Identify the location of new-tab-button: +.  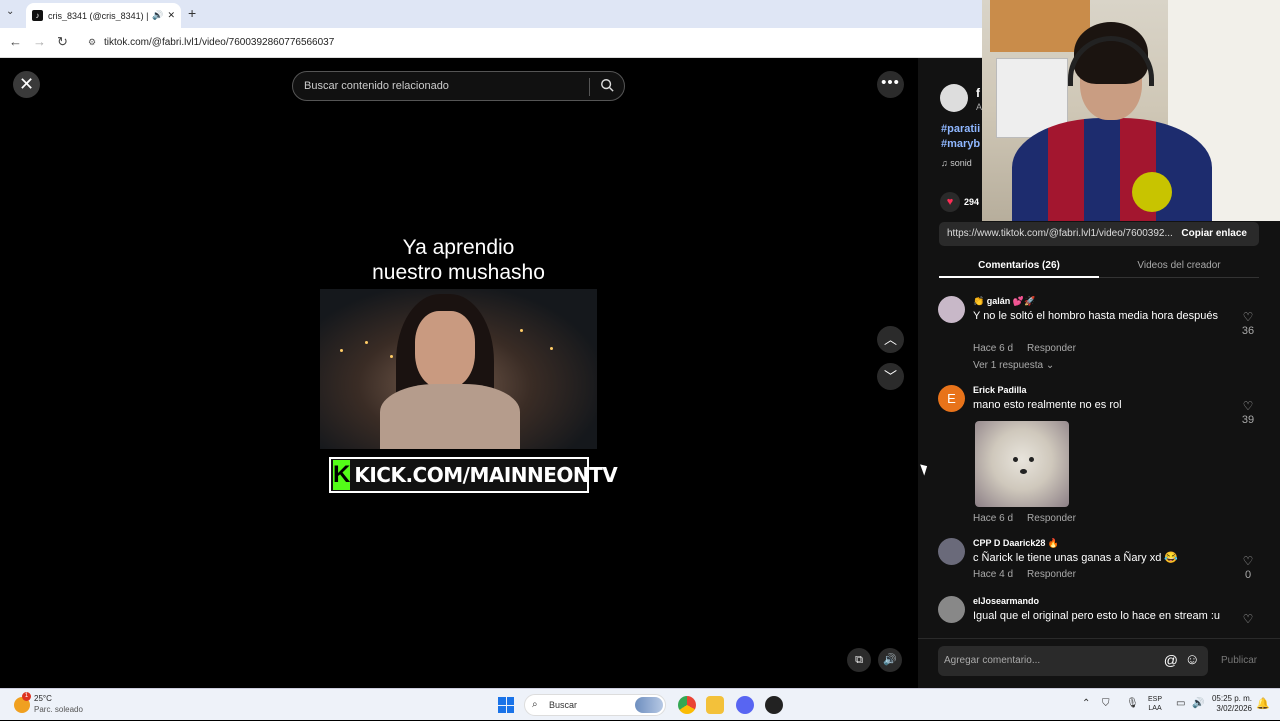
(192, 13).